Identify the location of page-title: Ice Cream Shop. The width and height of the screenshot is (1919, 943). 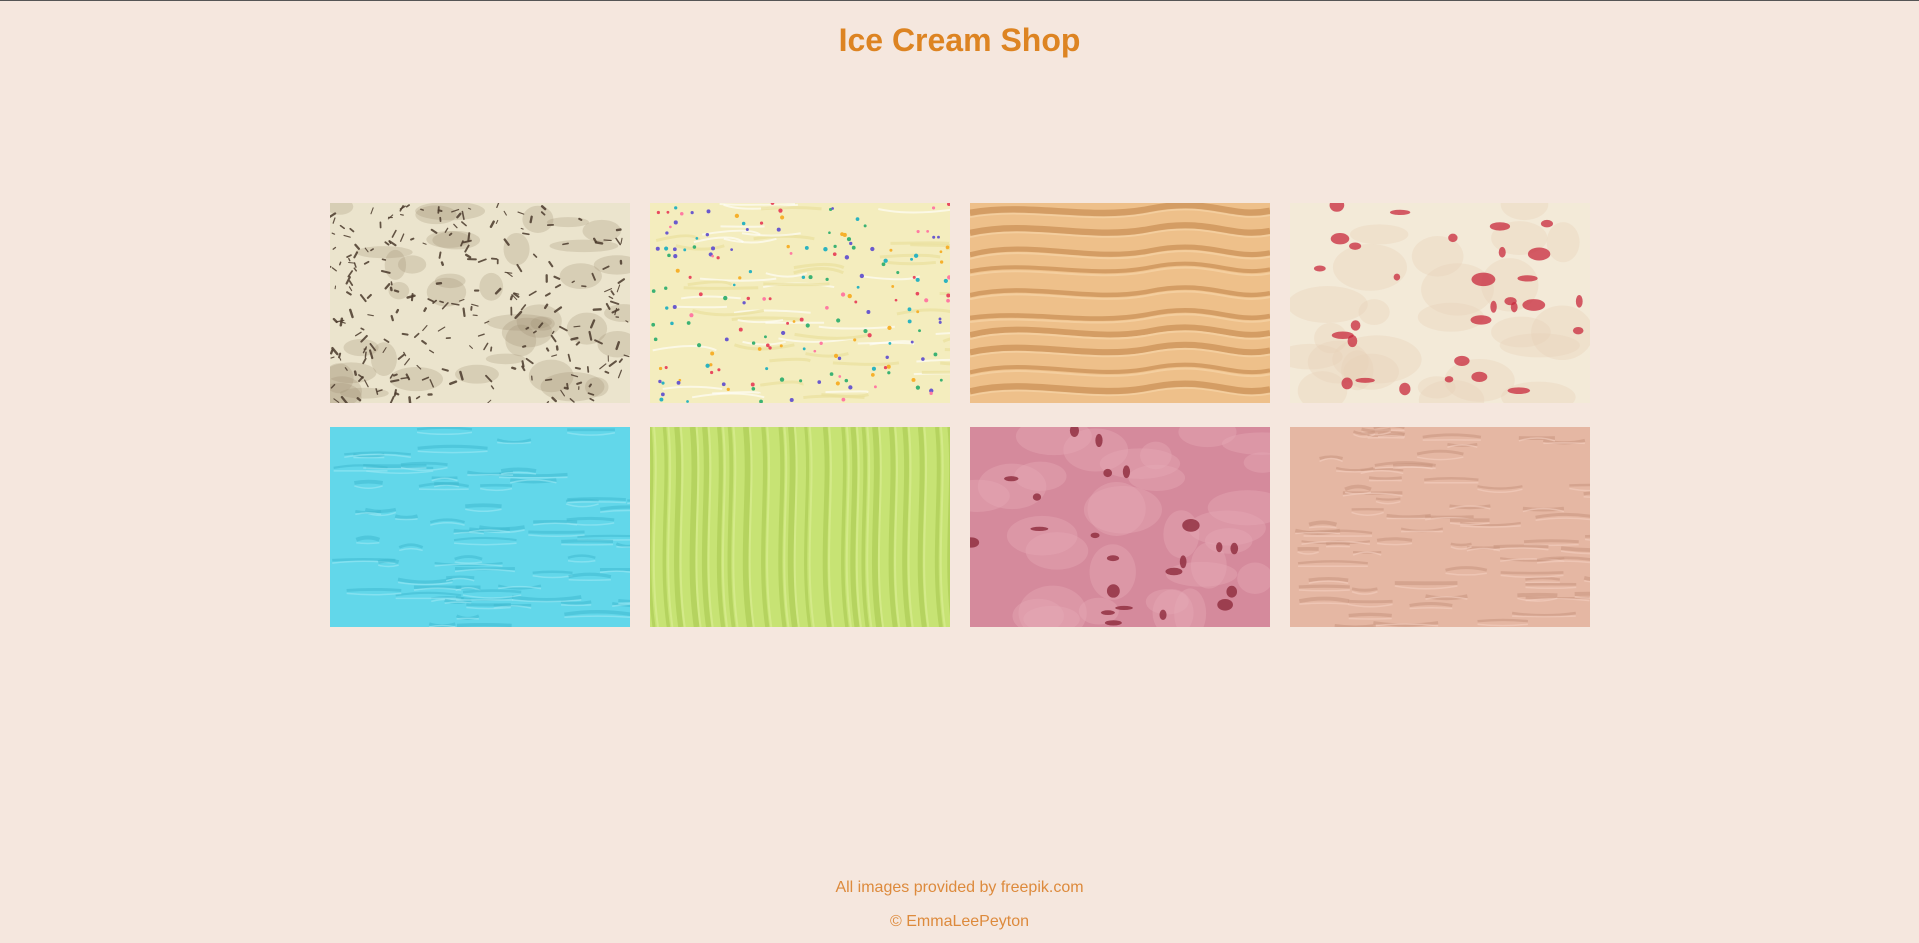
(959, 40).